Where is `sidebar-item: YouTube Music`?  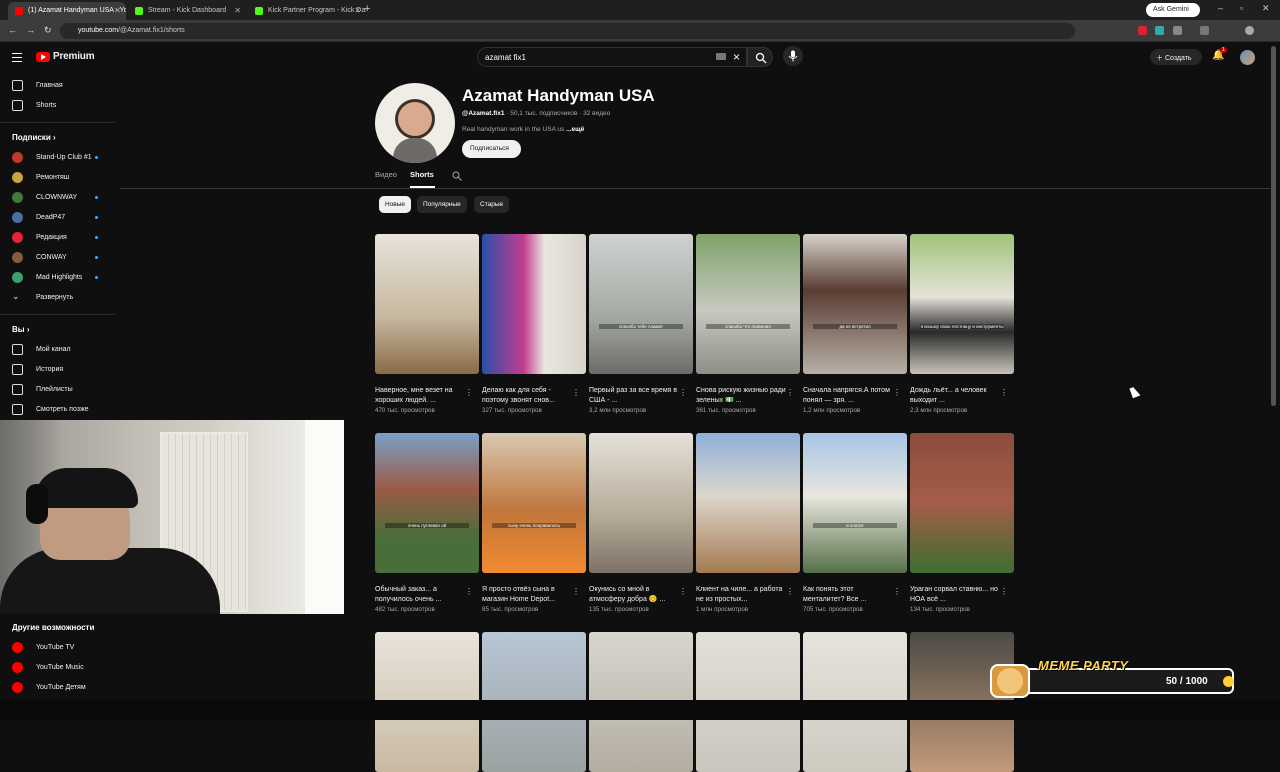 sidebar-item: YouTube Music is located at coordinates (57, 668).